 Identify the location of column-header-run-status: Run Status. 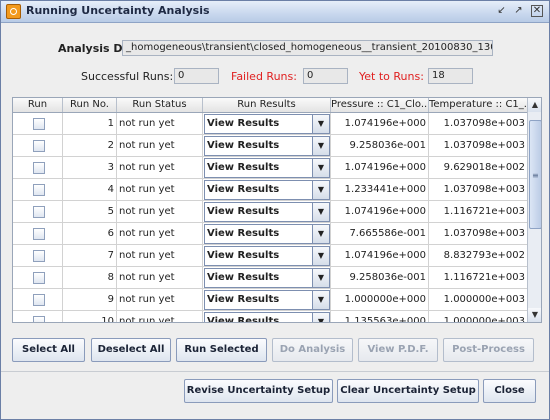
(160, 105).